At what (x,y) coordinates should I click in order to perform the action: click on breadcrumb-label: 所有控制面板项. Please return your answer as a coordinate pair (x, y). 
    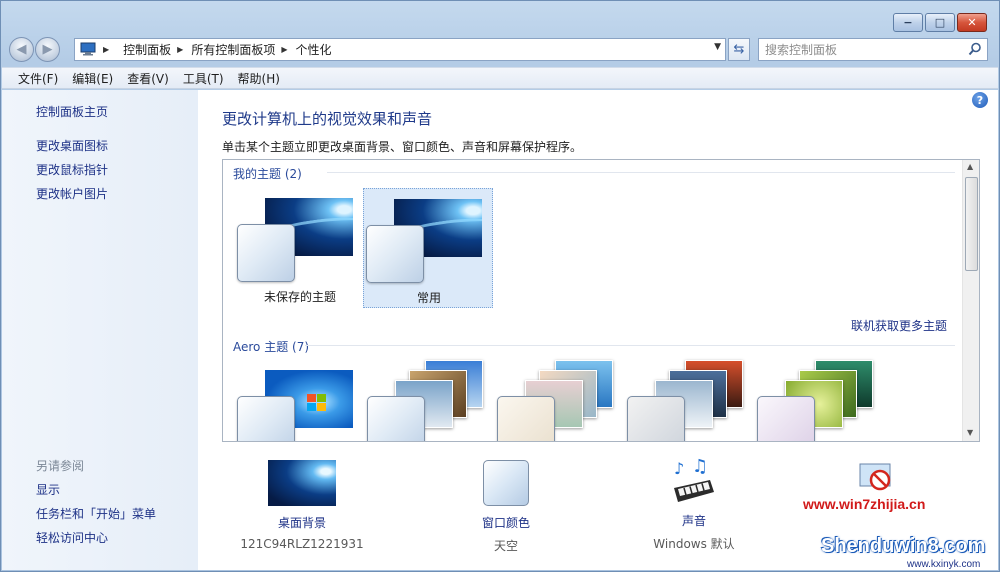
    Looking at the image, I should click on (233, 49).